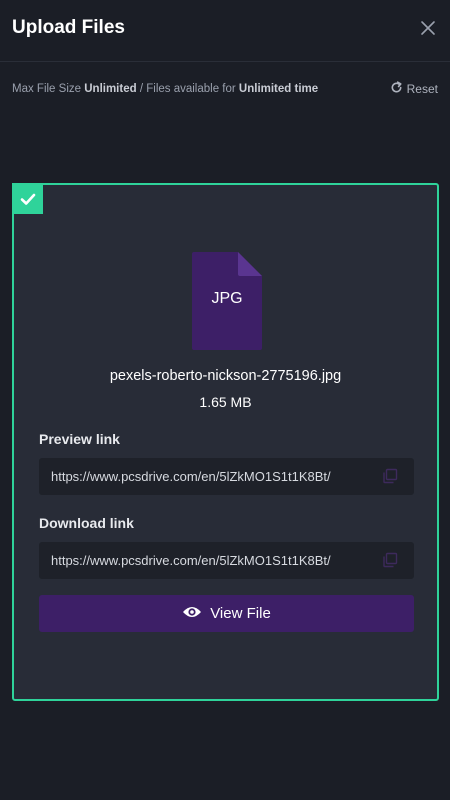 The image size is (450, 800). What do you see at coordinates (227, 298) in the screenshot?
I see `file-type-label: JPG` at bounding box center [227, 298].